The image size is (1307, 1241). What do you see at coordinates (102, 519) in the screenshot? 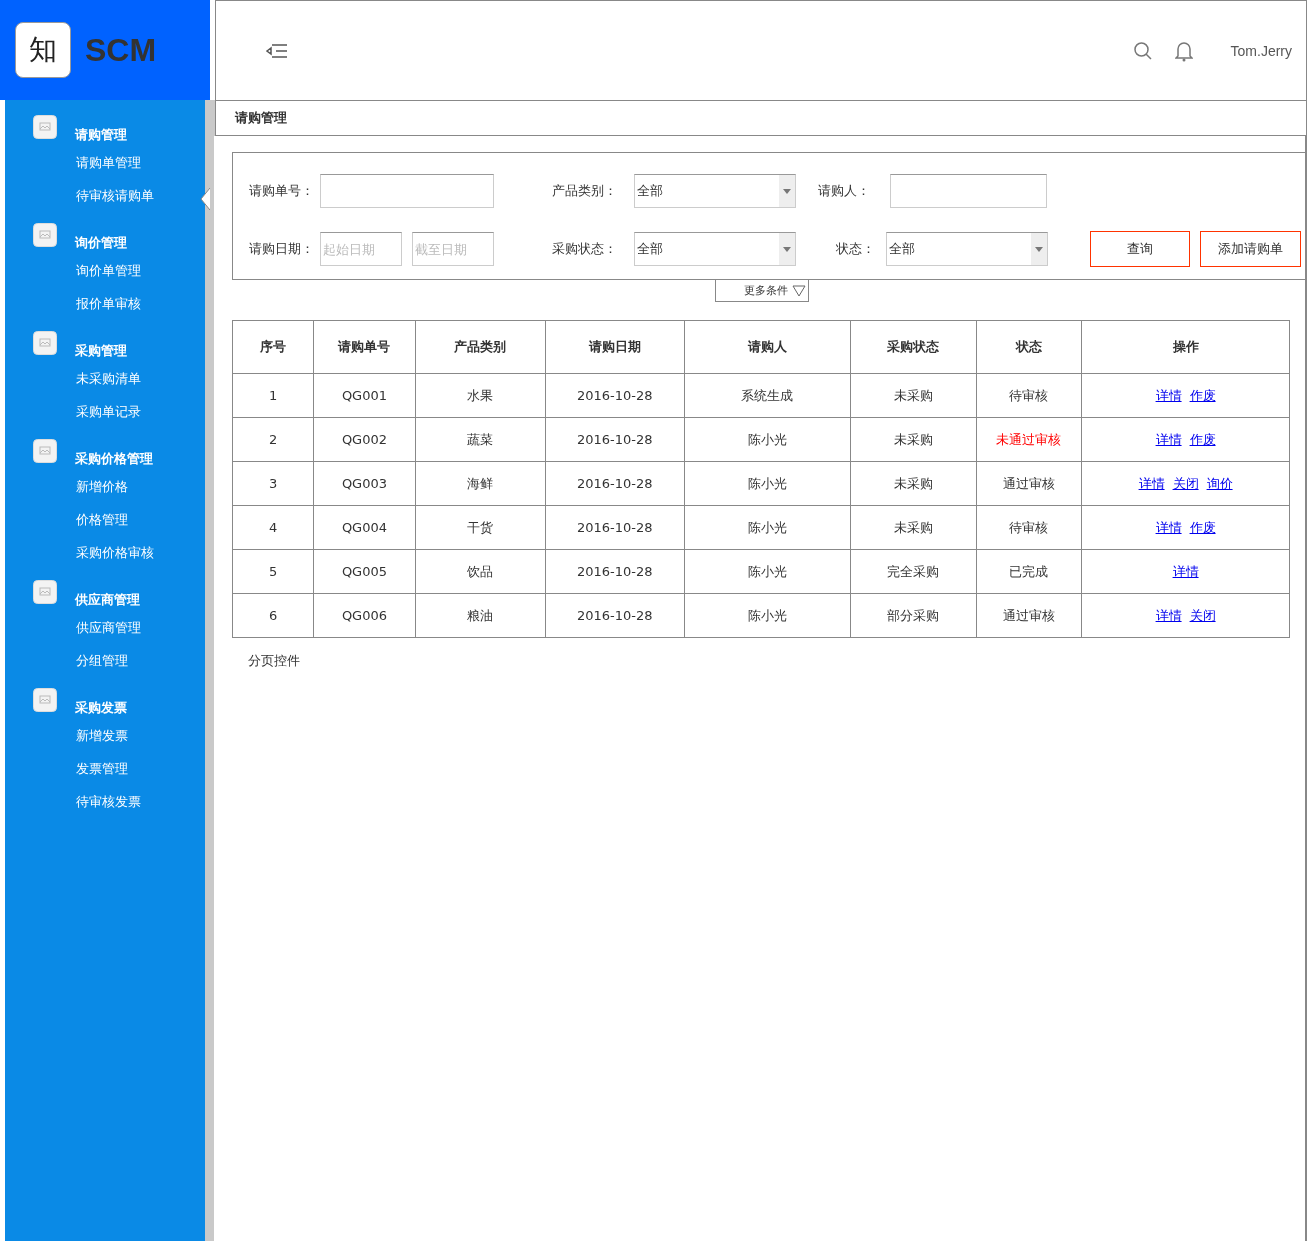
I see `menu-item: 价格管理` at bounding box center [102, 519].